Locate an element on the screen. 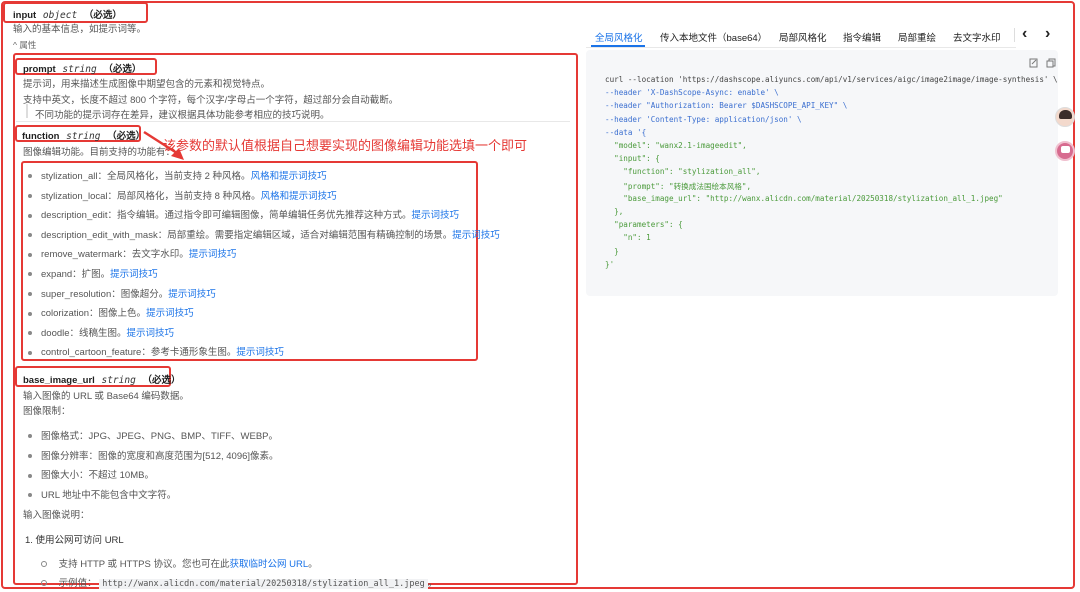 The height and width of the screenshot is (592, 1080). code-tab: 局部风格化 is located at coordinates (803, 37).